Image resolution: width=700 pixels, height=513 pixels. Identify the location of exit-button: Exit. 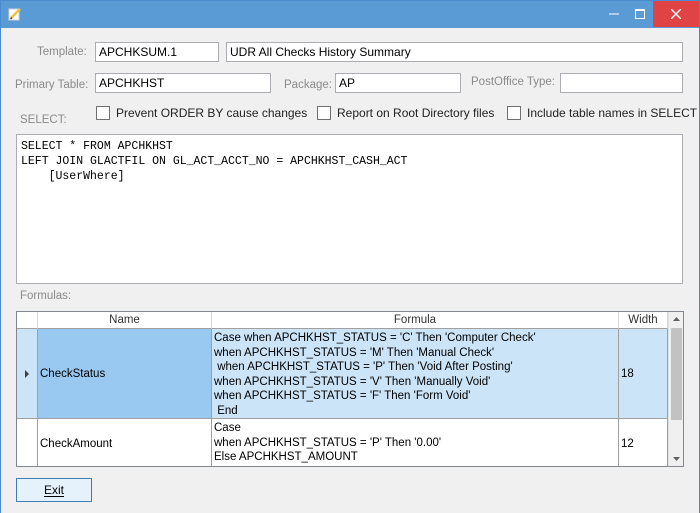
(54, 490).